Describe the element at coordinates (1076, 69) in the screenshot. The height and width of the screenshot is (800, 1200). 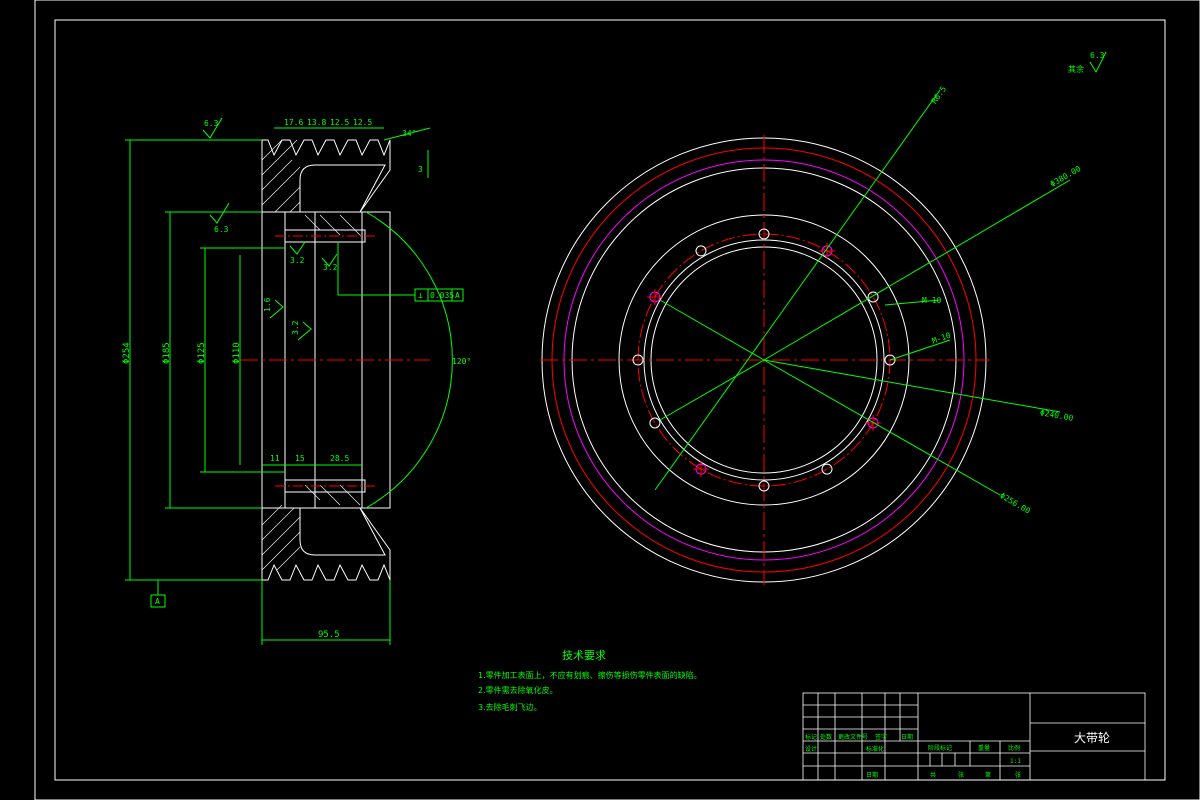
I see `rough-corner-label: 其余` at that location.